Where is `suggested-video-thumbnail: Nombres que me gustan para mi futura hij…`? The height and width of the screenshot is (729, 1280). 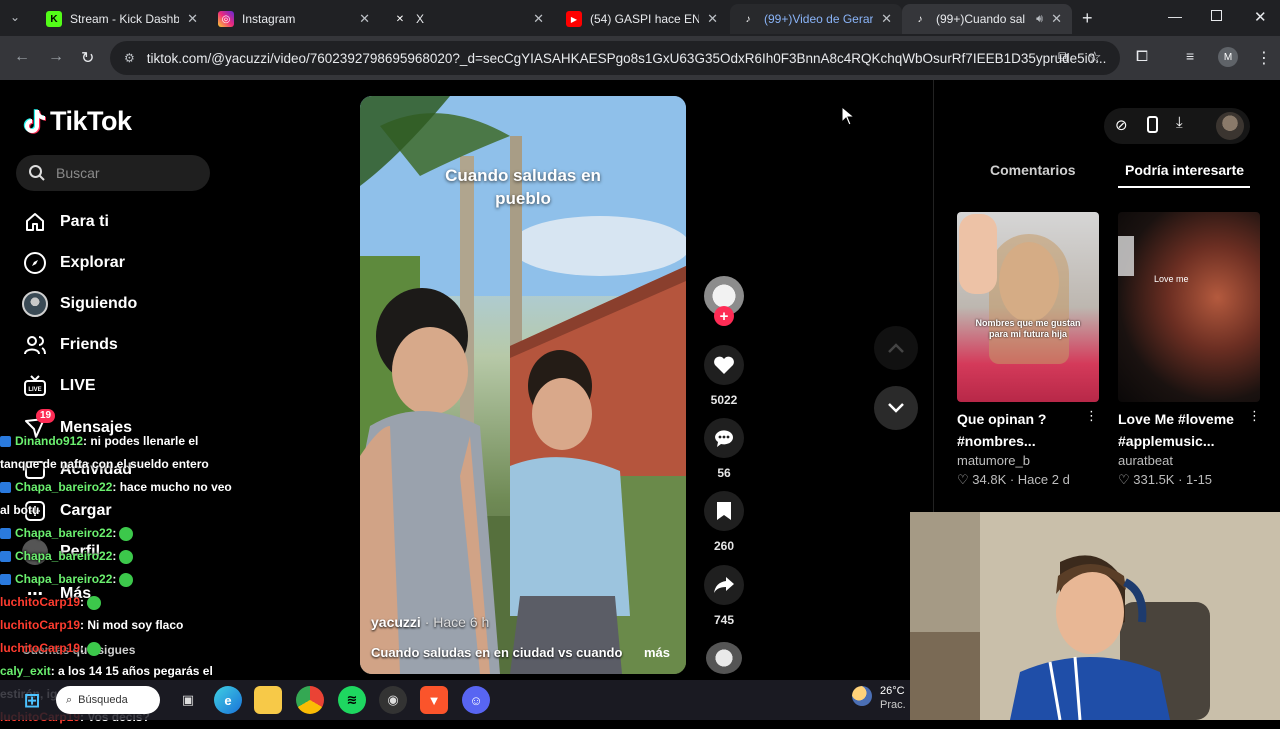 suggested-video-thumbnail: Nombres que me gustan para mi futura hij… is located at coordinates (1028, 307).